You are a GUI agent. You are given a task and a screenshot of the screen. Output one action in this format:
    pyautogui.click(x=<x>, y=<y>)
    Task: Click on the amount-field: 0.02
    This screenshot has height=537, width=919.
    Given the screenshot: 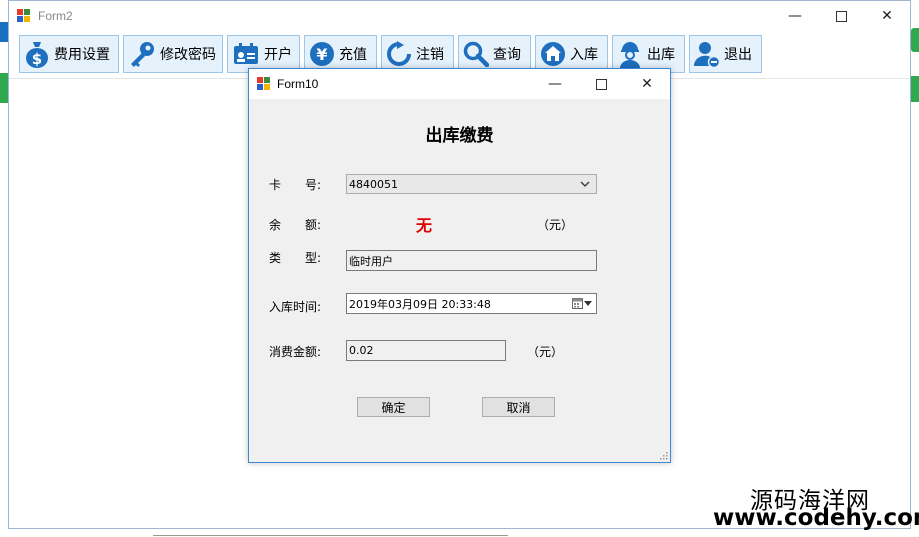 What is the action you would take?
    pyautogui.click(x=426, y=350)
    